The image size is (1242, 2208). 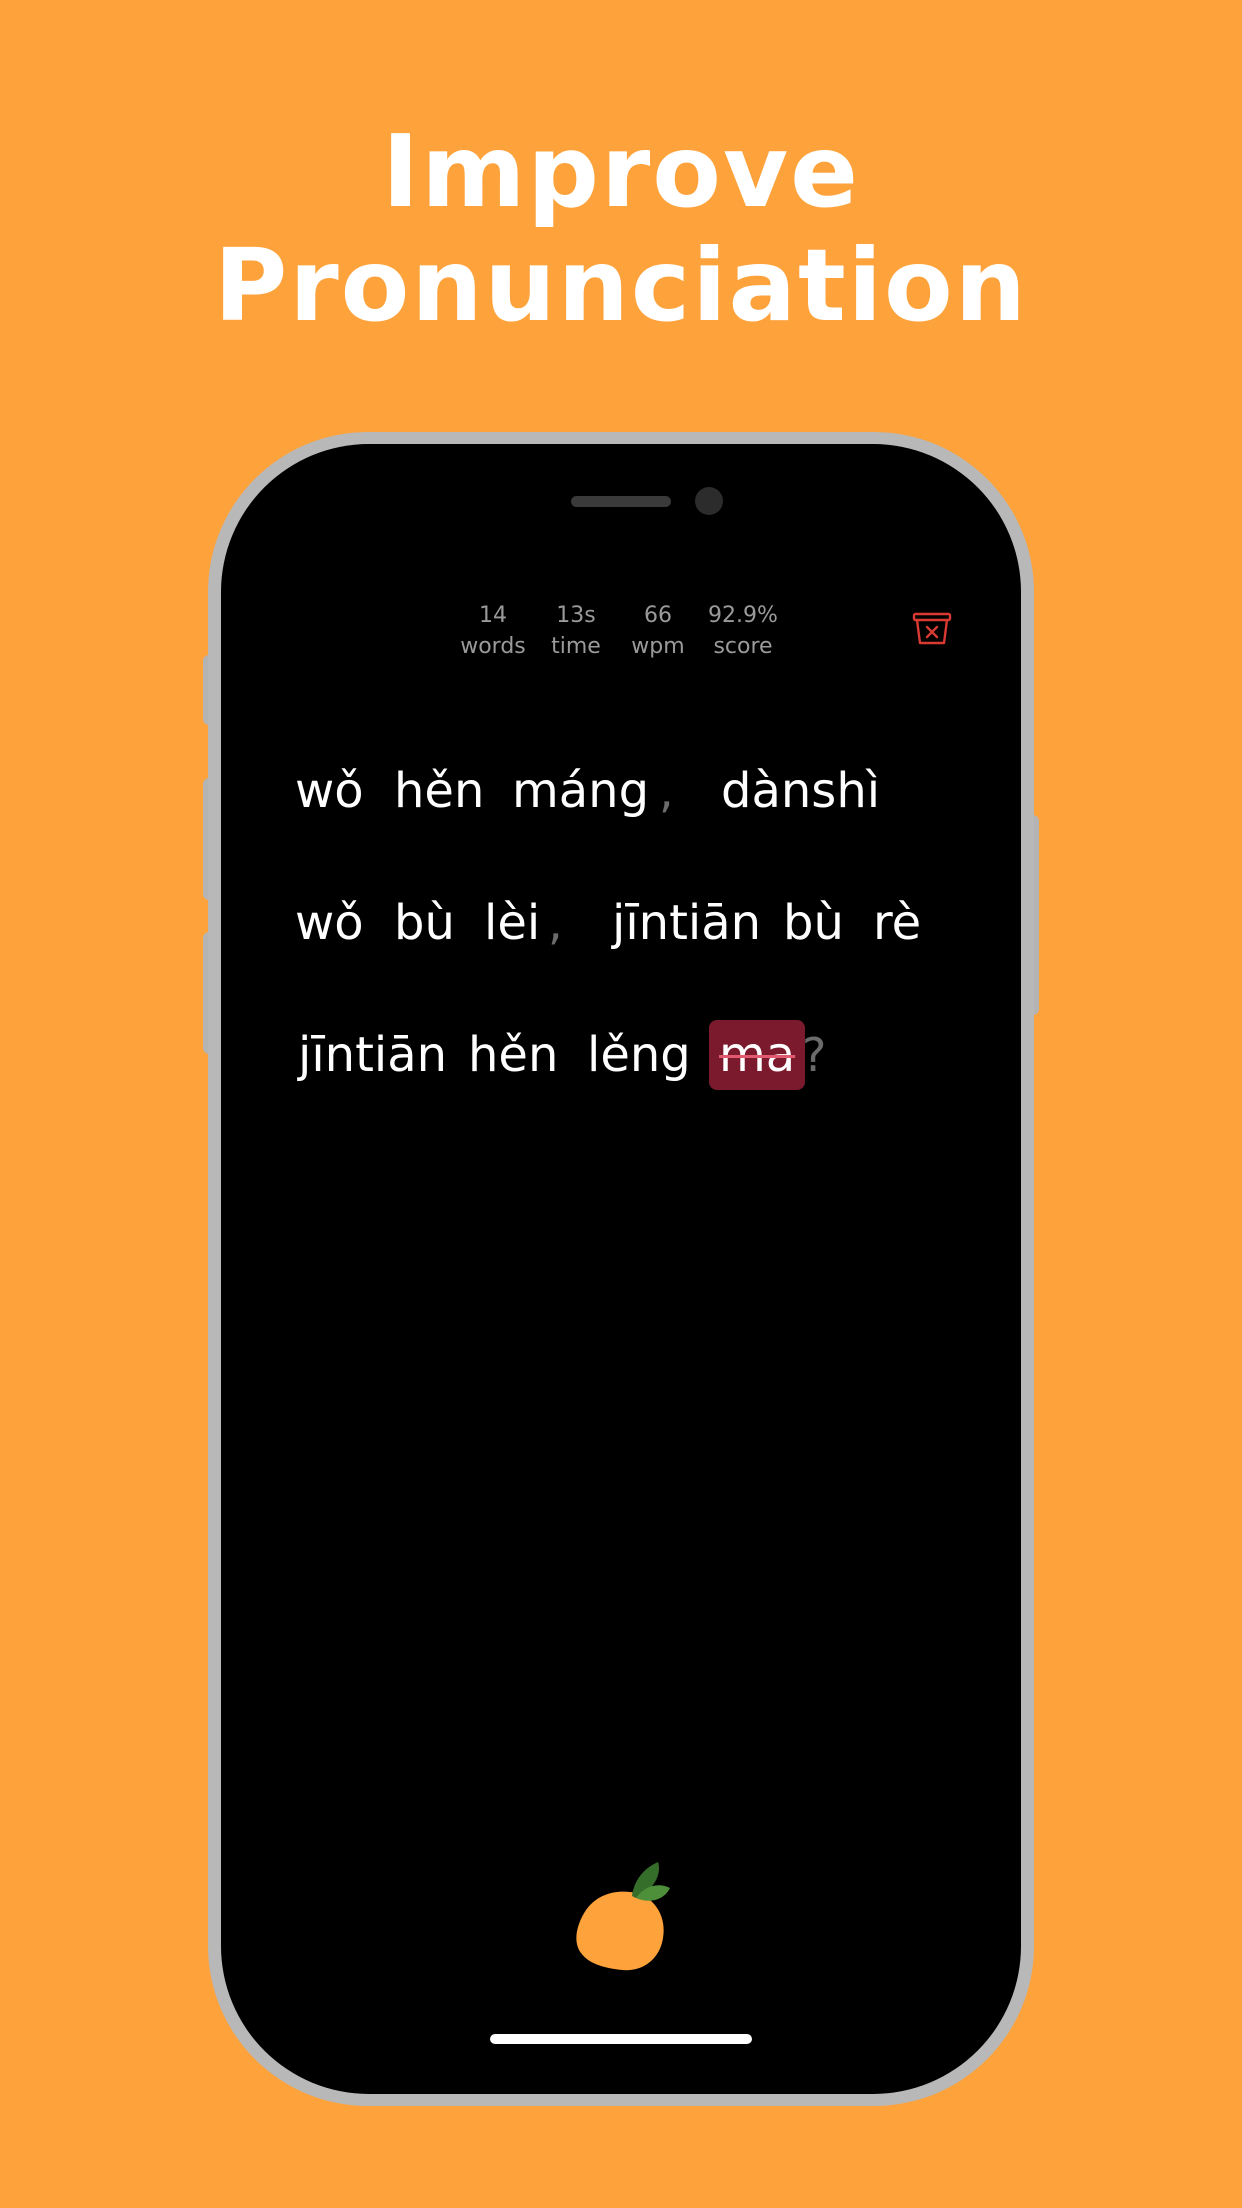 What do you see at coordinates (757, 1055) in the screenshot?
I see `mispronounced-word: ma` at bounding box center [757, 1055].